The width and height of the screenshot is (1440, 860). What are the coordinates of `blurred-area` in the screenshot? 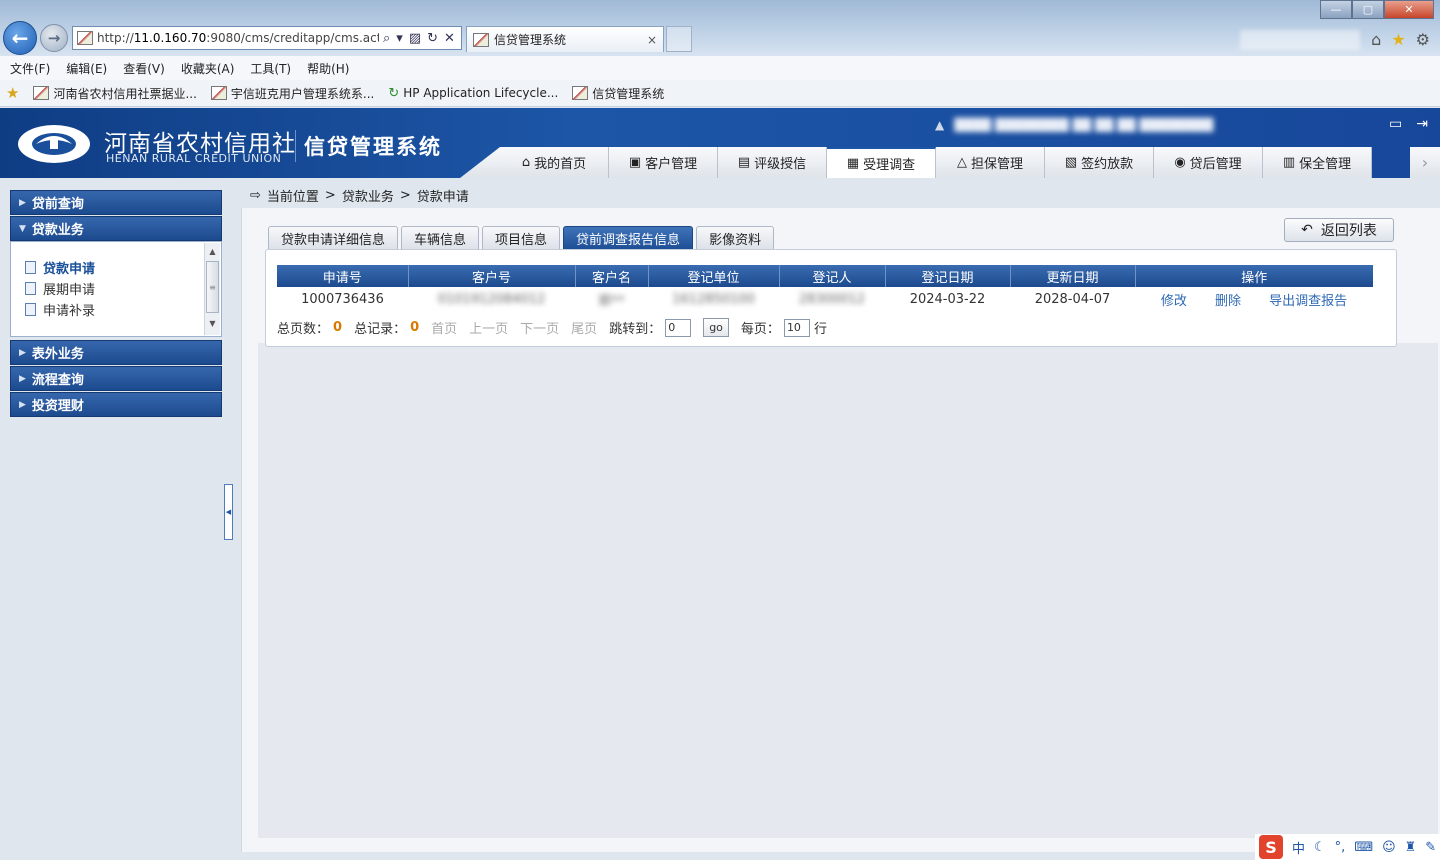 It's located at (1300, 40).